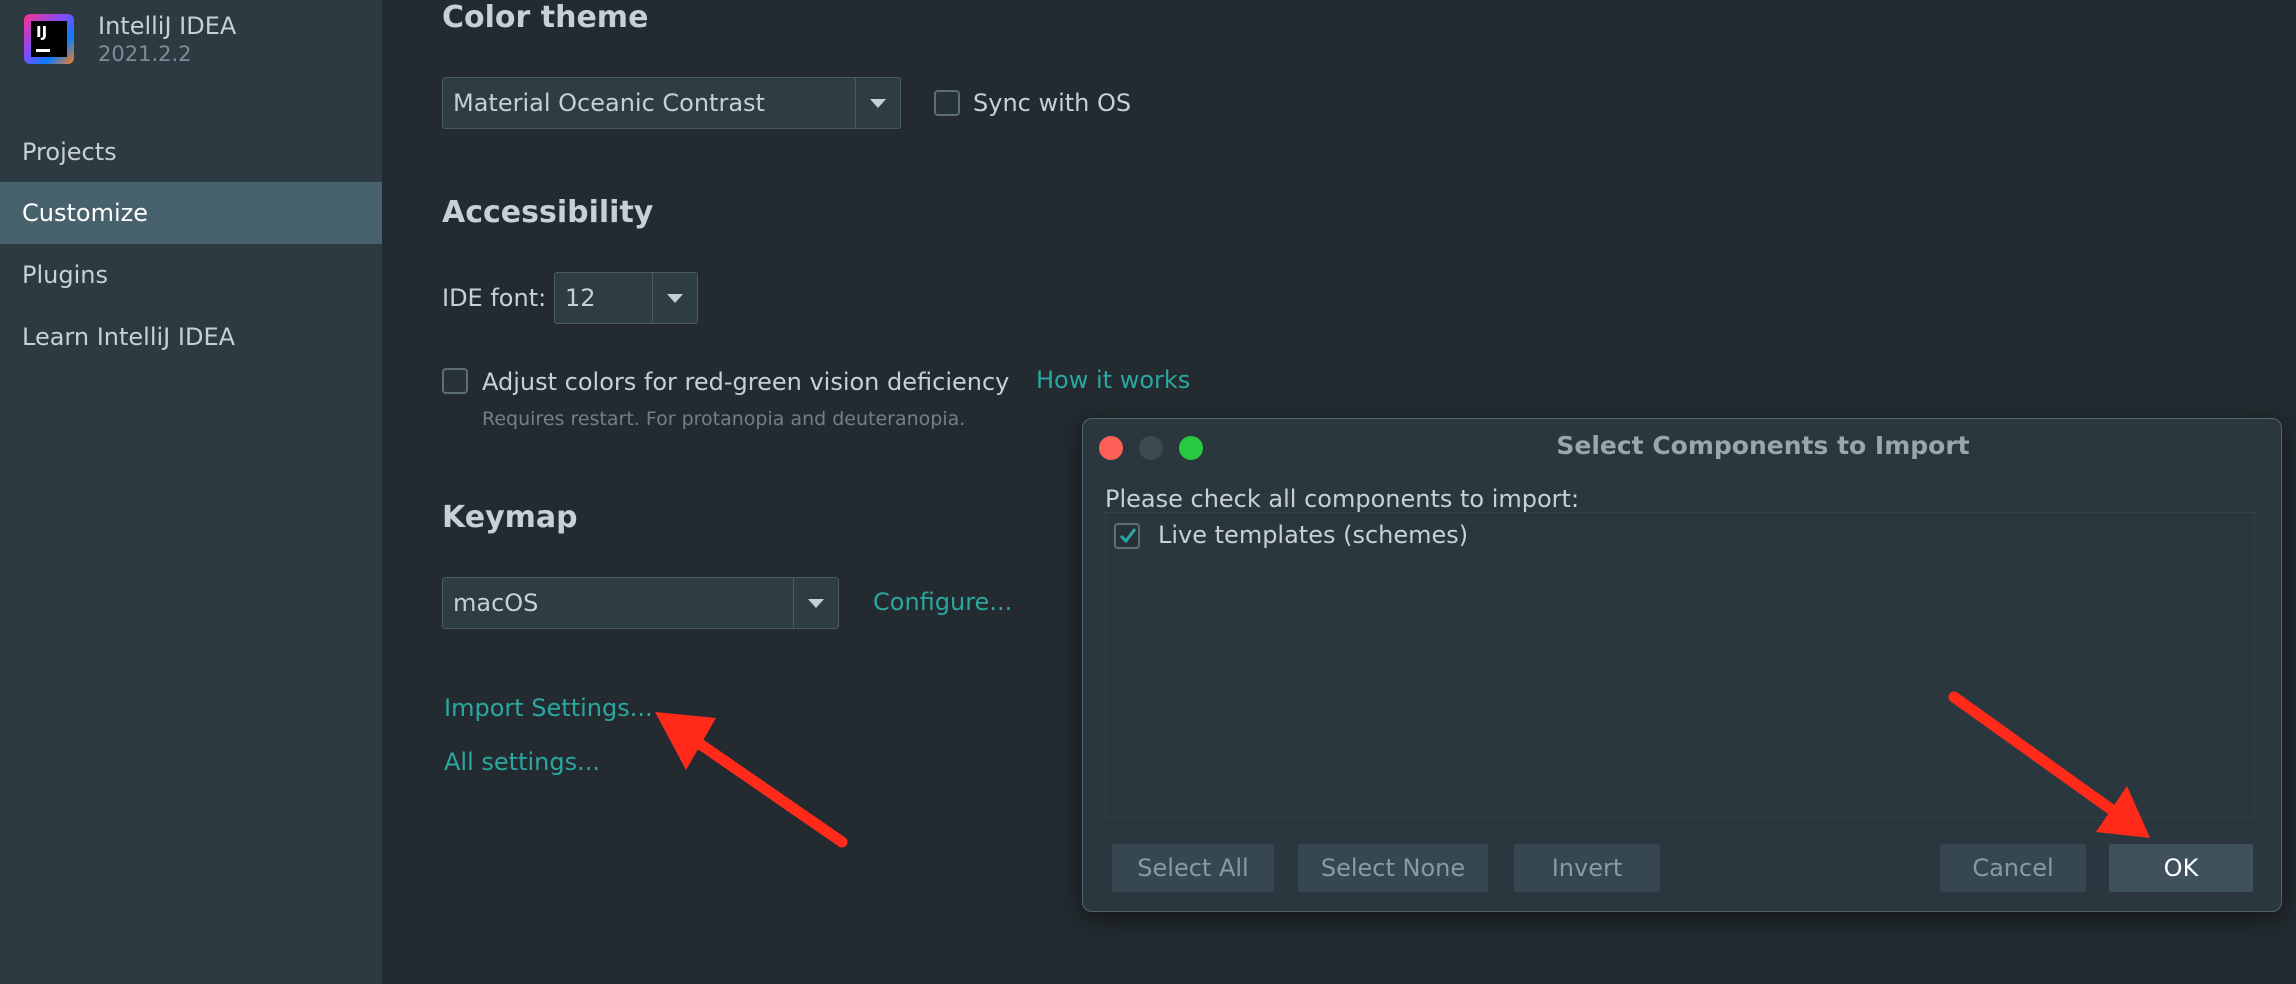 This screenshot has width=2296, height=984. Describe the element at coordinates (2049, 764) in the screenshot. I see `arrow-to-ok-button-icon` at that location.